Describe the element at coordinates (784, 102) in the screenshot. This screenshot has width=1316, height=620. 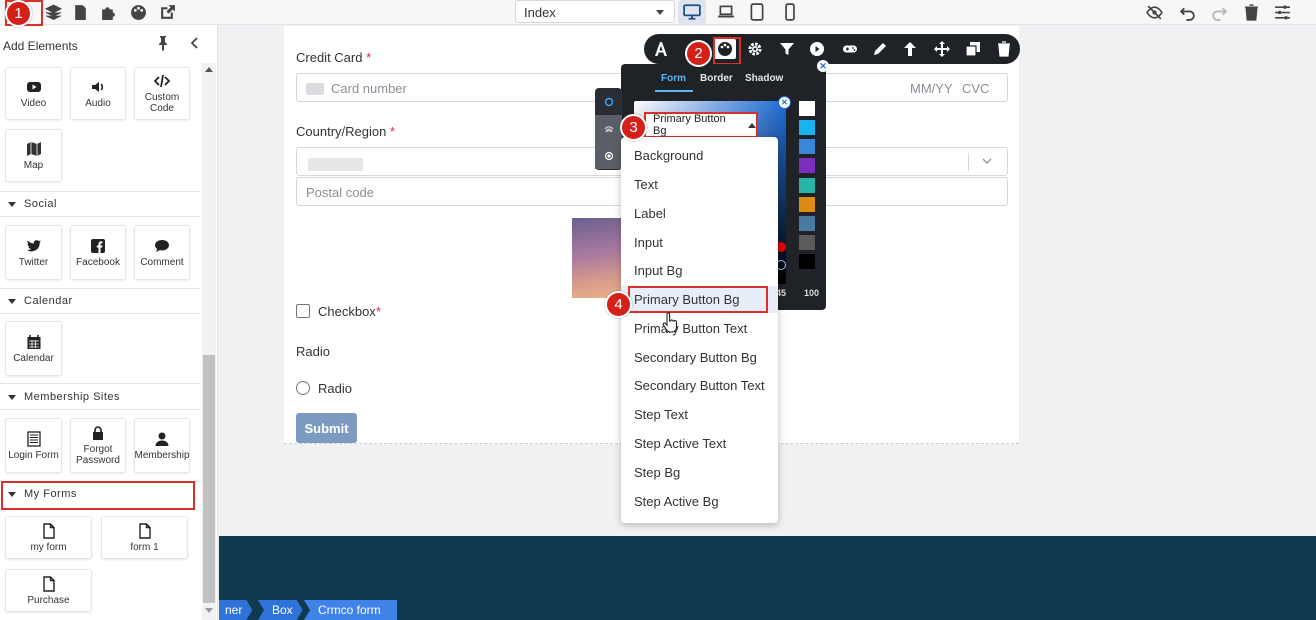
I see `clear-color-icon: ✕` at that location.